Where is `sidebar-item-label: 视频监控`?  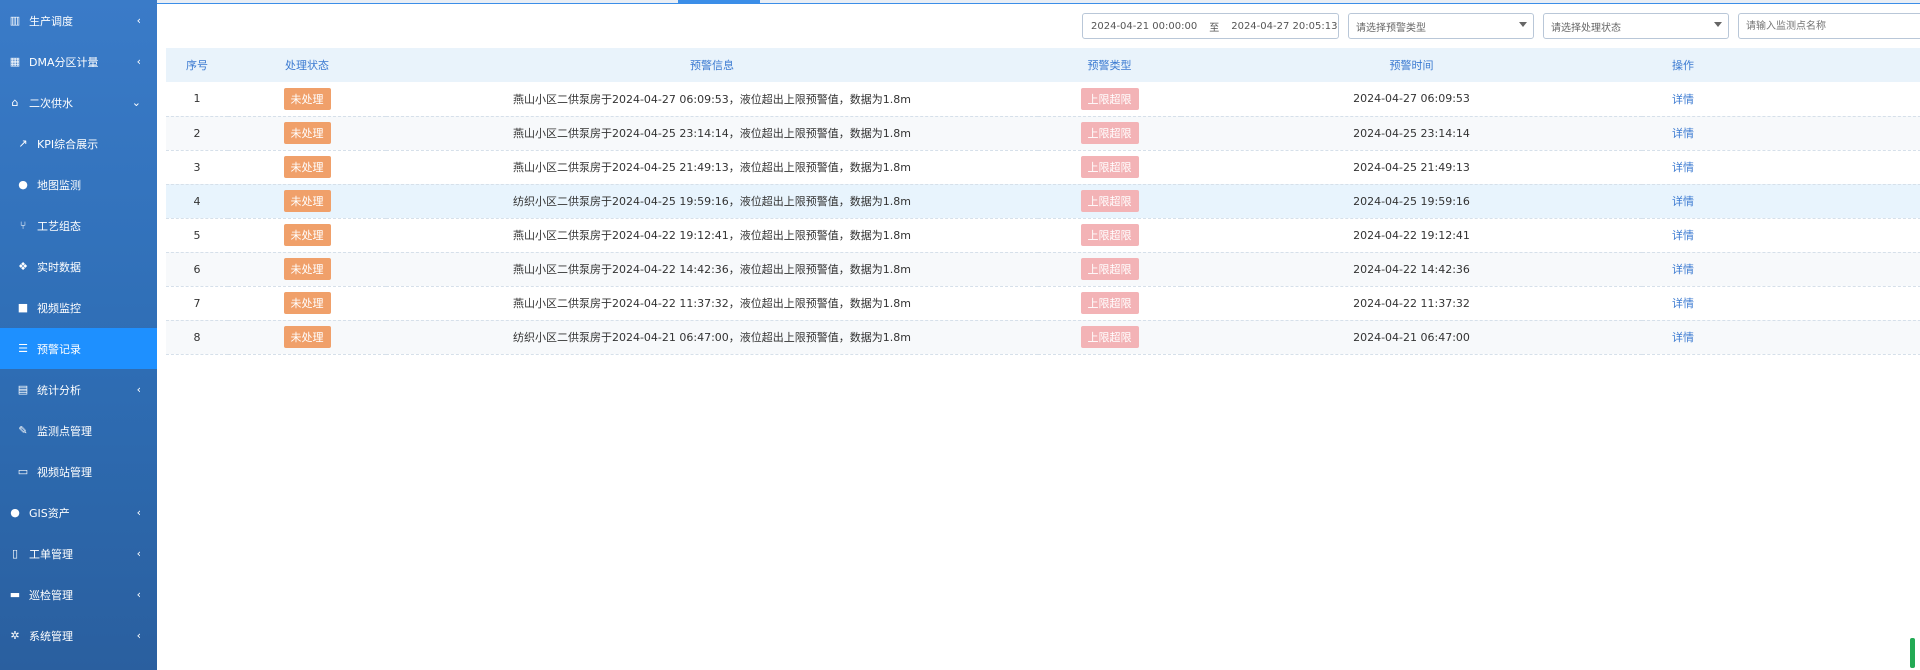 sidebar-item-label: 视频监控 is located at coordinates (59, 308).